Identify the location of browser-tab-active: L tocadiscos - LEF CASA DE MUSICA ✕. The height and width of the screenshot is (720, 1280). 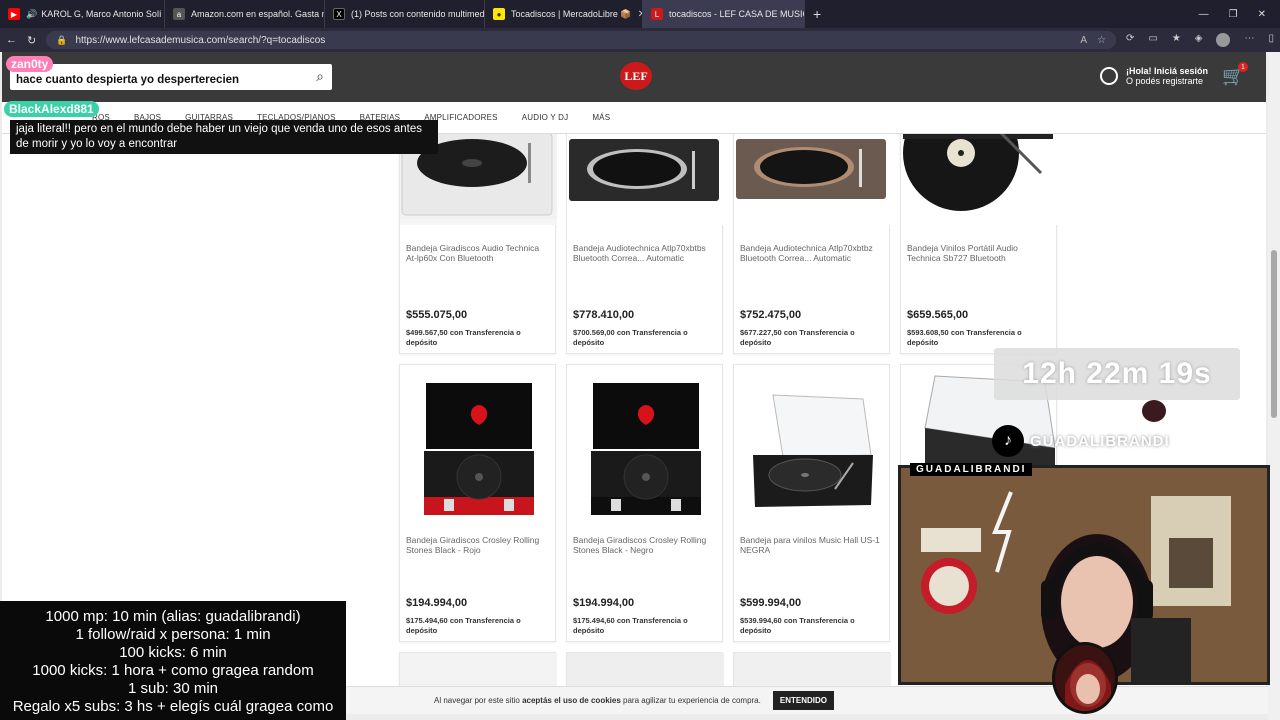
(724, 14).